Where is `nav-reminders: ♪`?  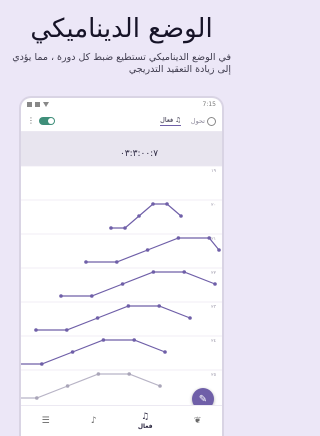 nav-reminders: ♪ is located at coordinates (93, 420).